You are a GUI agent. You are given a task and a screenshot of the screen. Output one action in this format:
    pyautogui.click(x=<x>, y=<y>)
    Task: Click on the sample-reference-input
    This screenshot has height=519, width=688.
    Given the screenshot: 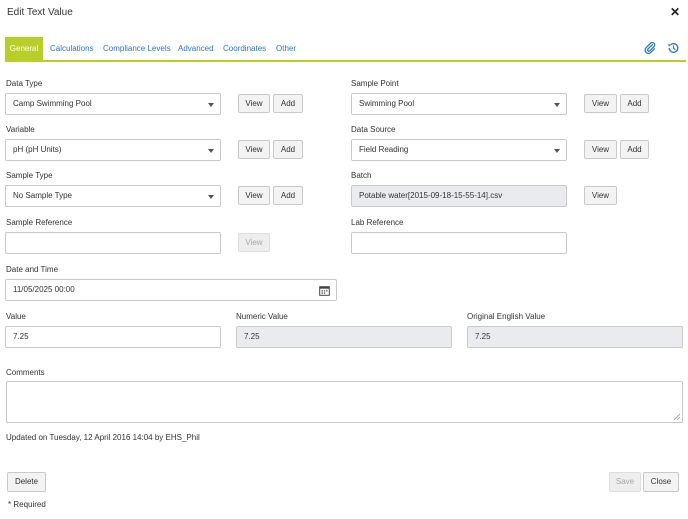 What is the action you would take?
    pyautogui.click(x=113, y=243)
    